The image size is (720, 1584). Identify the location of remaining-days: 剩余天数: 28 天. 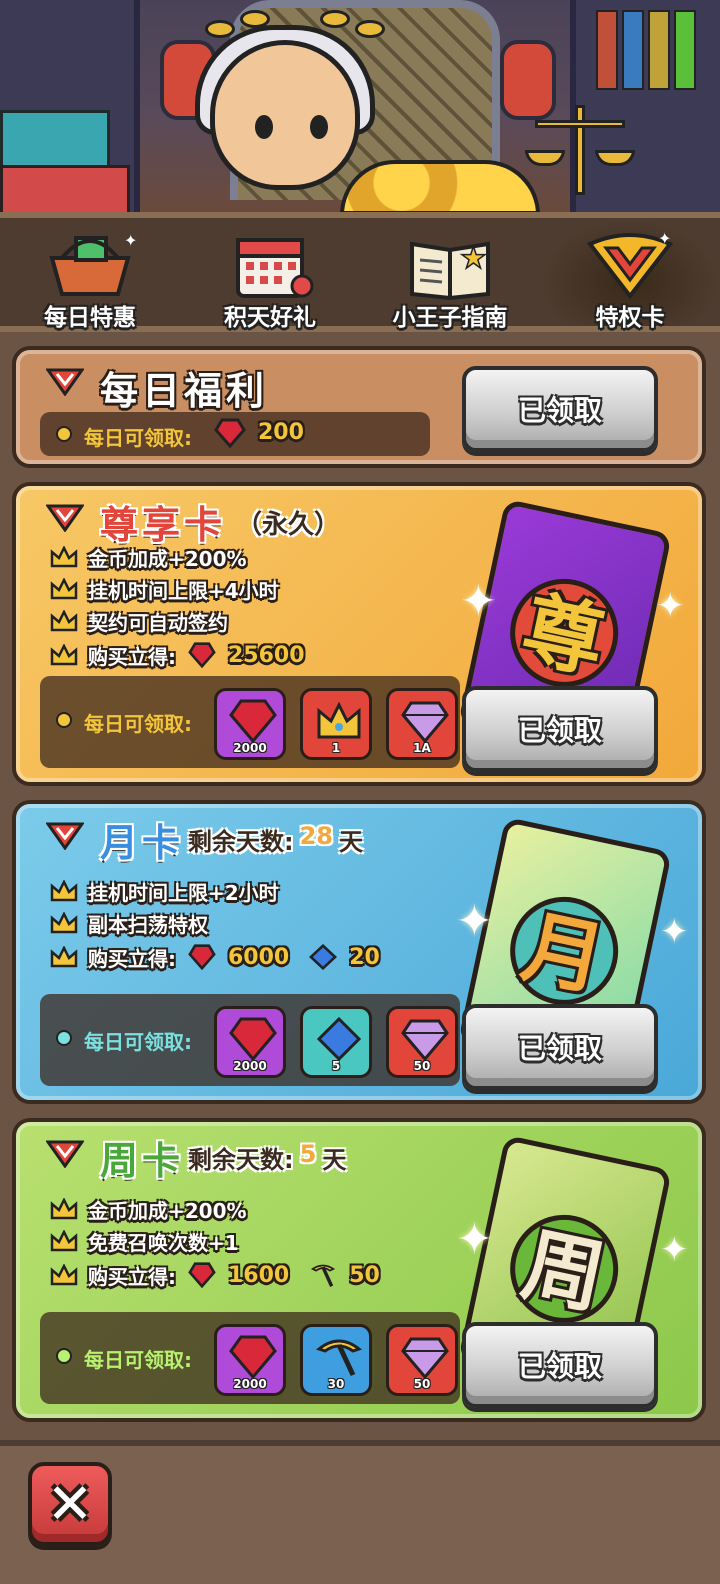
(276, 839).